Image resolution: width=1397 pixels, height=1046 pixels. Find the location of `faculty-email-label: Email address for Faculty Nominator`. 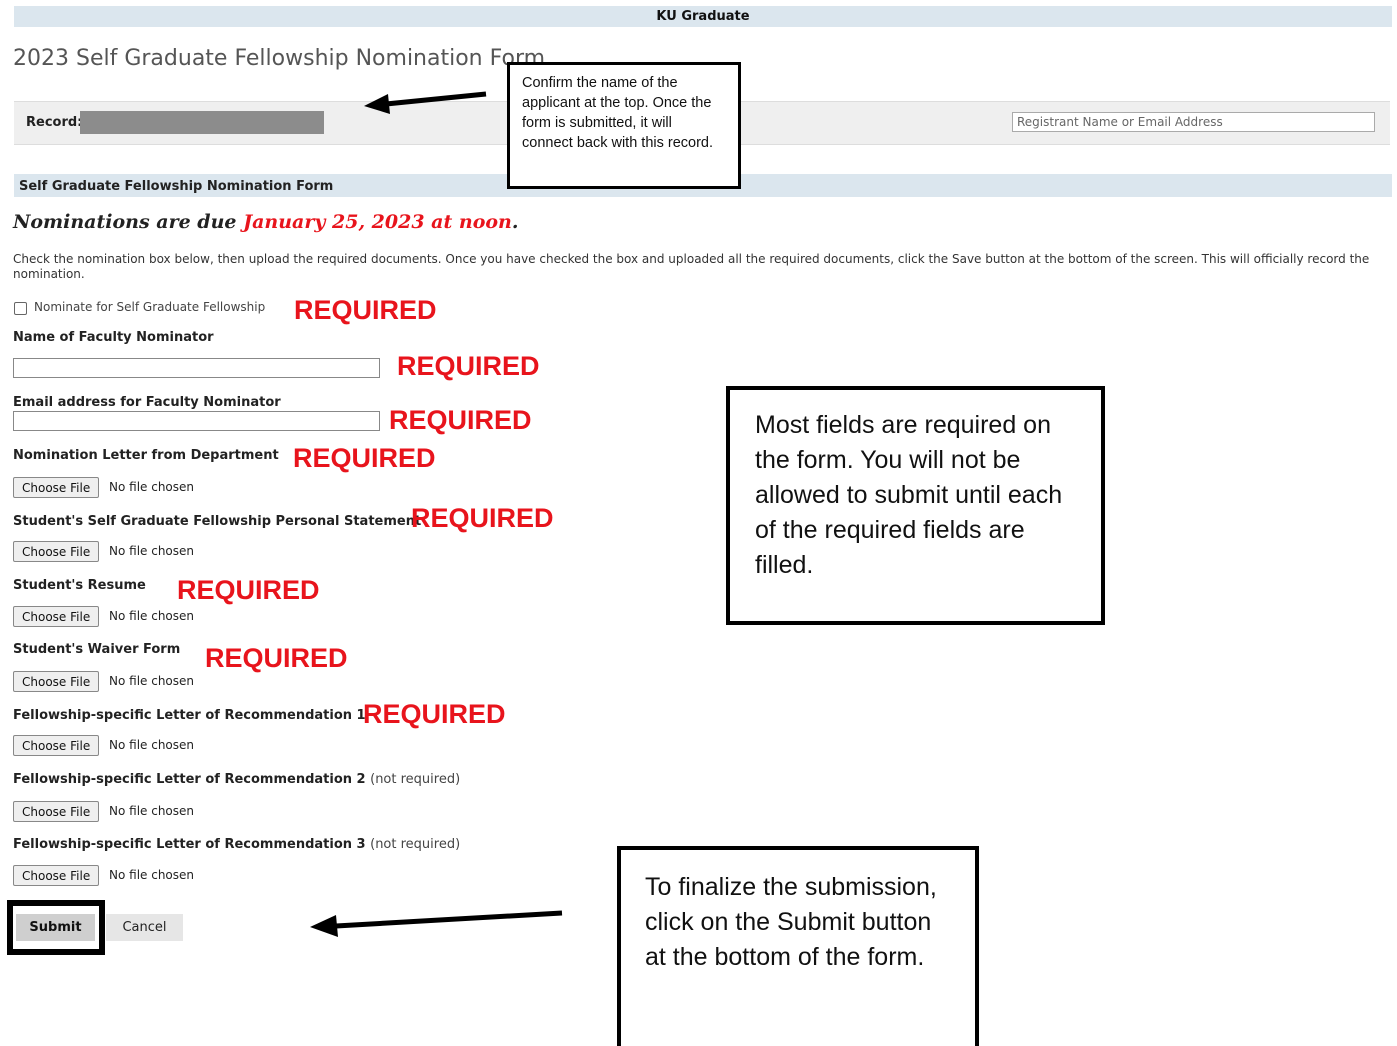

faculty-email-label: Email address for Faculty Nominator is located at coordinates (147, 402).